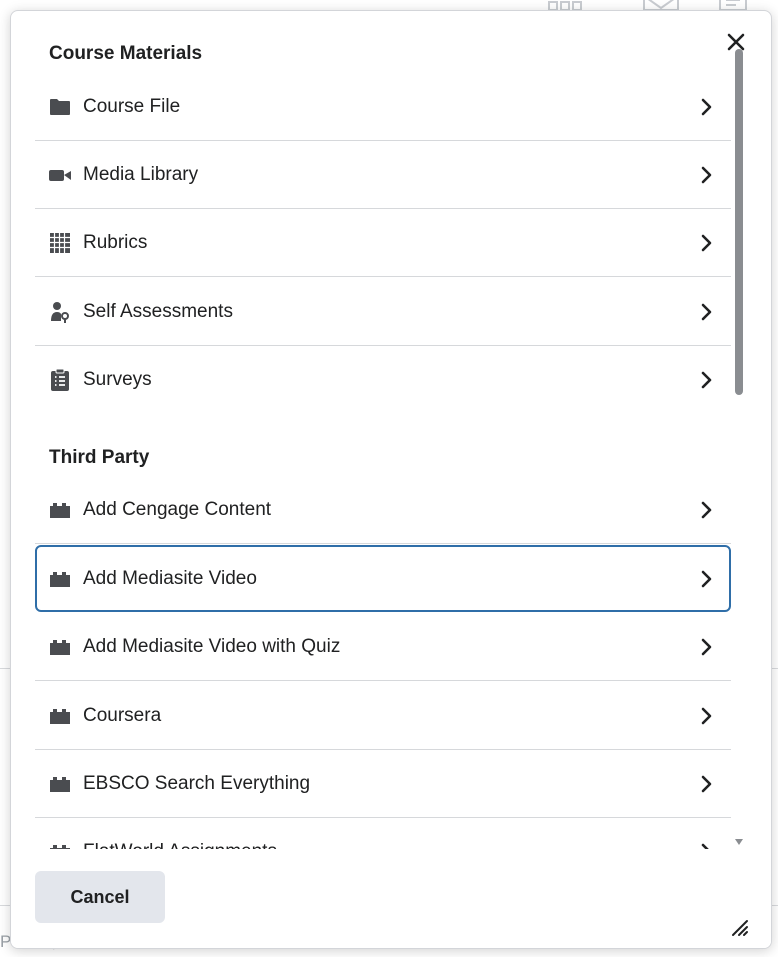  I want to click on list-item-label: Self Assessments, so click(158, 311).